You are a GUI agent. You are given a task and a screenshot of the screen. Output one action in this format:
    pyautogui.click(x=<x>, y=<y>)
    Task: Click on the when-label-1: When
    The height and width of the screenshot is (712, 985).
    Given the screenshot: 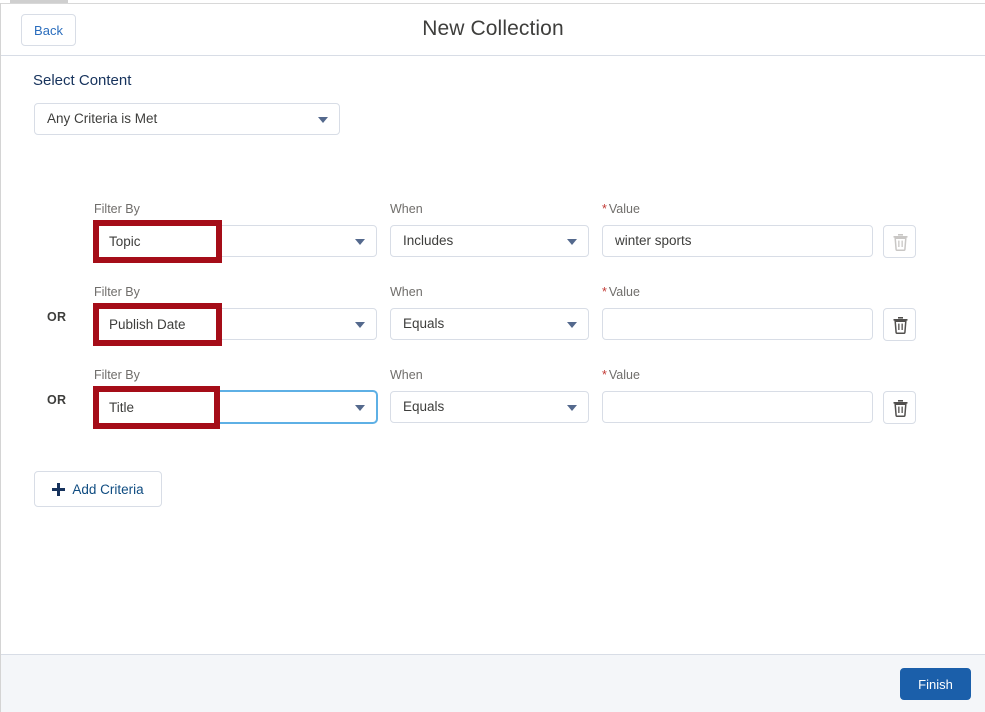 What is the action you would take?
    pyautogui.click(x=406, y=209)
    